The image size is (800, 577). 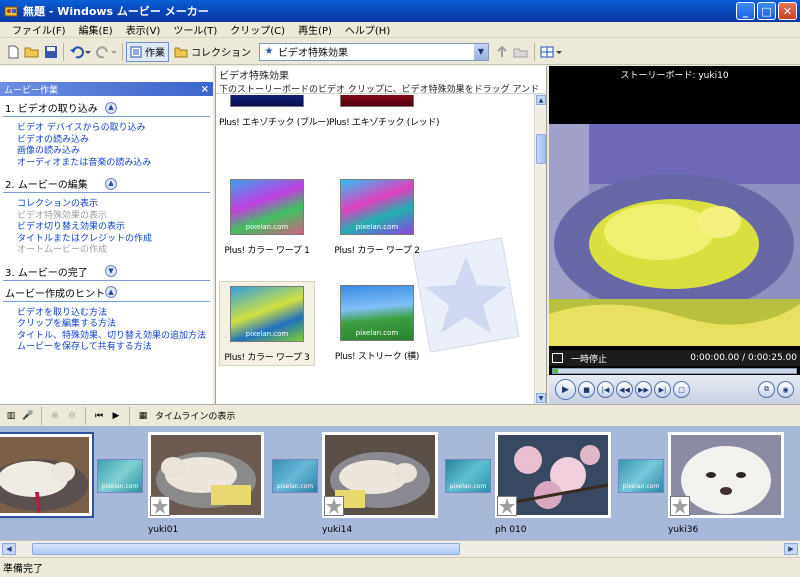 What do you see at coordinates (541, 100) in the screenshot?
I see `scroll-up-icon: ▲` at bounding box center [541, 100].